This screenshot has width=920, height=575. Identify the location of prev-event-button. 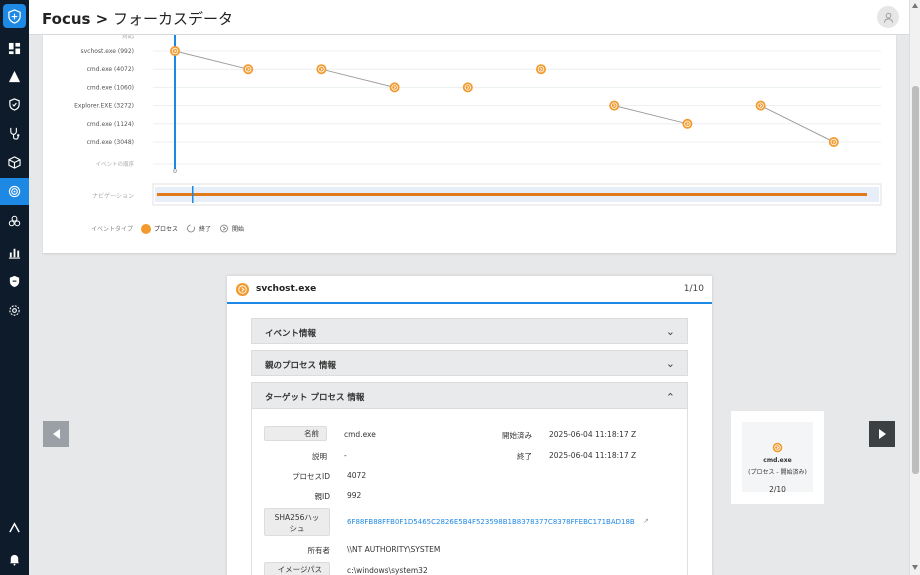
(56, 434).